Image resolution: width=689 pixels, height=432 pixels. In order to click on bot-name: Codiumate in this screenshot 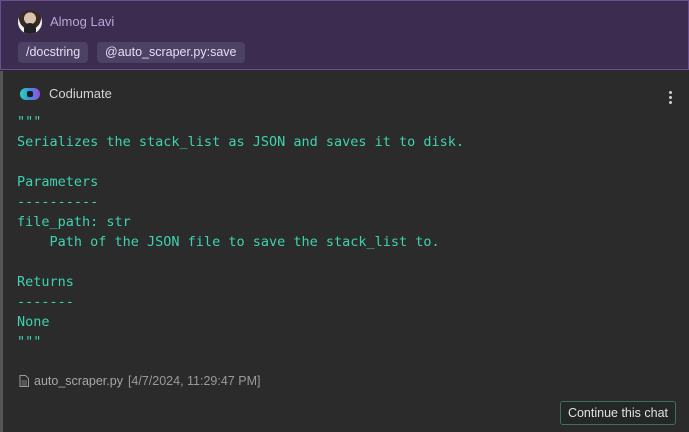, I will do `click(80, 93)`.